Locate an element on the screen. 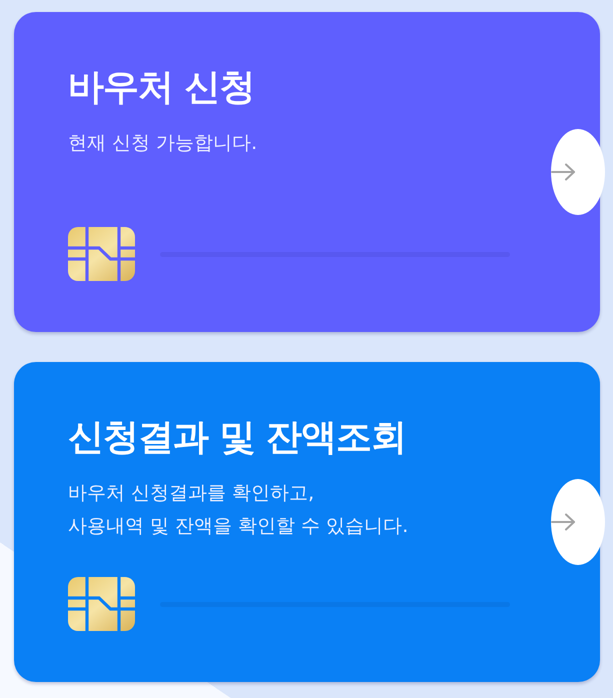  card-title: 신청결과 및 잔액조회 is located at coordinates (237, 438).